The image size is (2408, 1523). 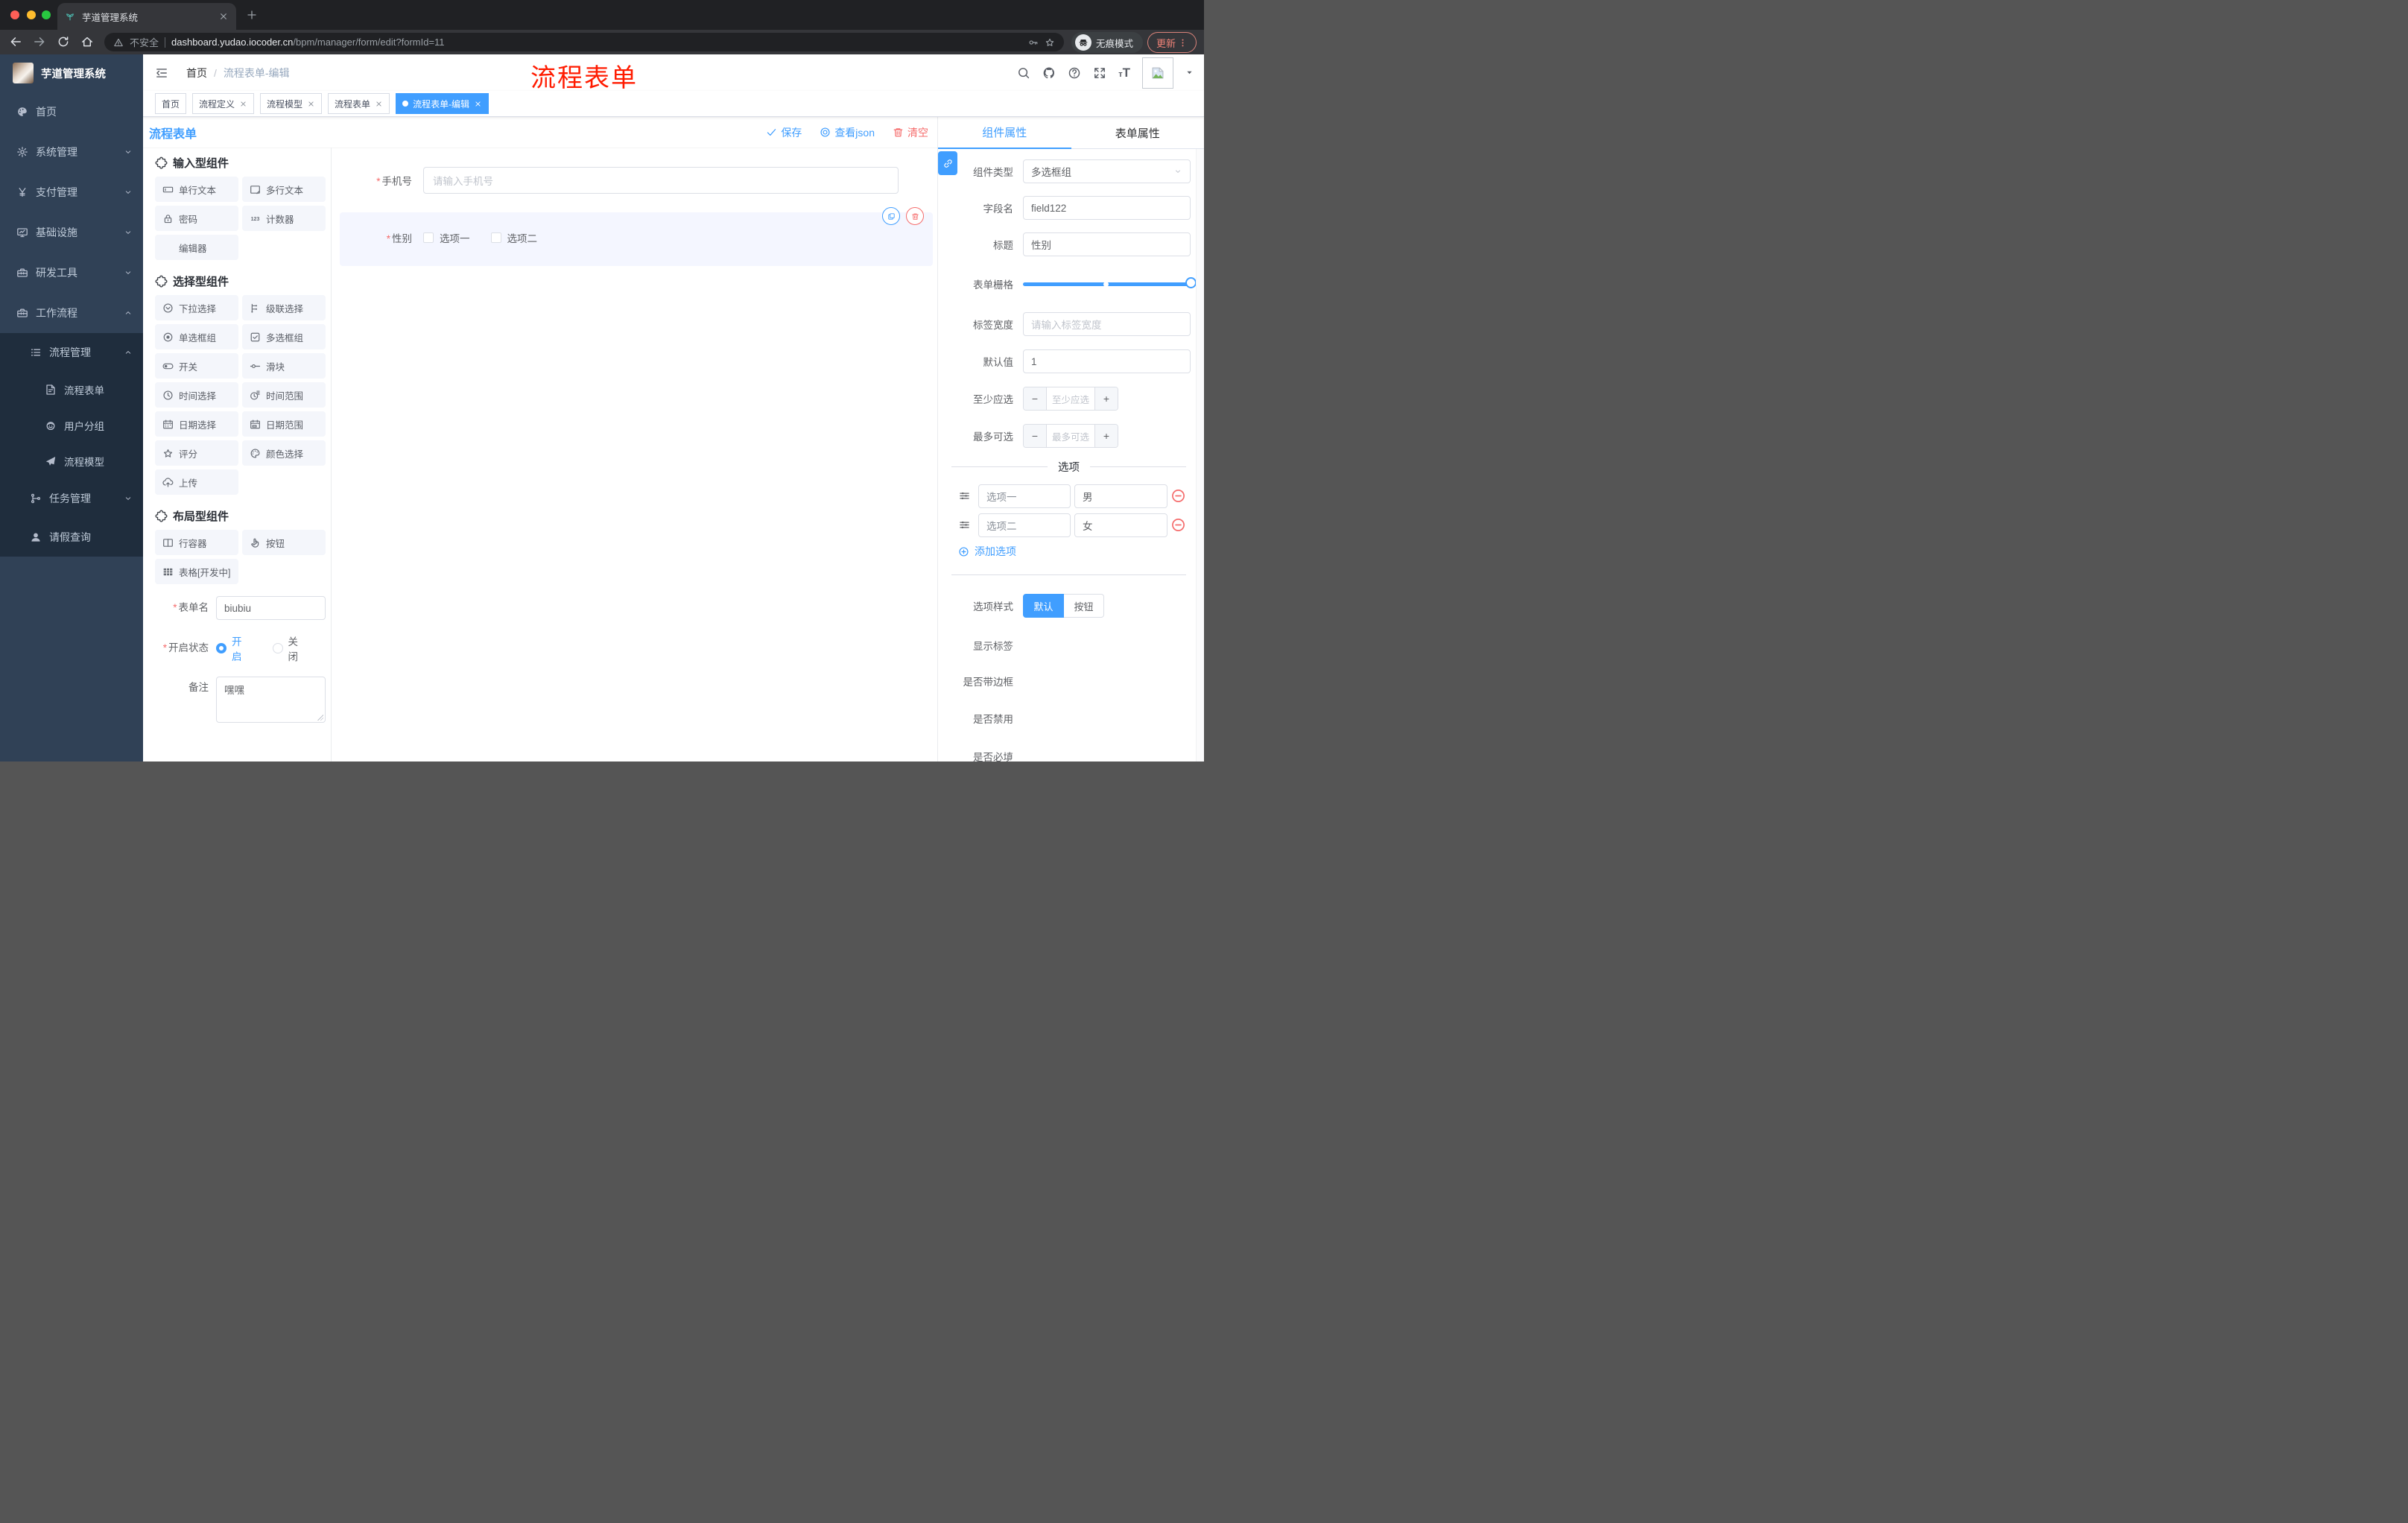 What do you see at coordinates (196, 572) in the screenshot?
I see `component-table: 表格[开发中]` at bounding box center [196, 572].